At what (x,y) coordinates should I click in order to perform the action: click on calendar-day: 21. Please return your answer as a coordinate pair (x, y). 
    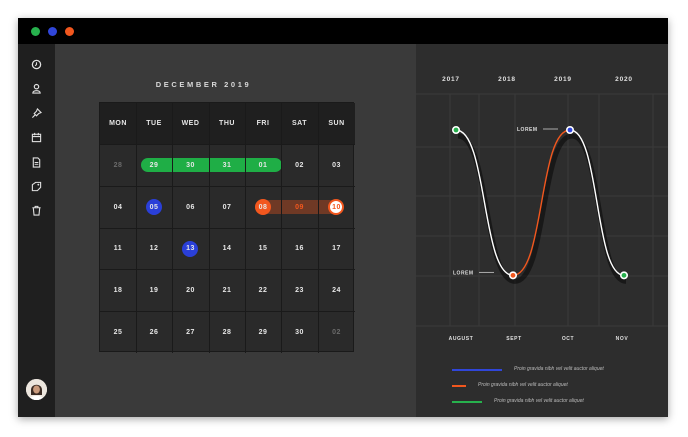
    Looking at the image, I should click on (227, 290).